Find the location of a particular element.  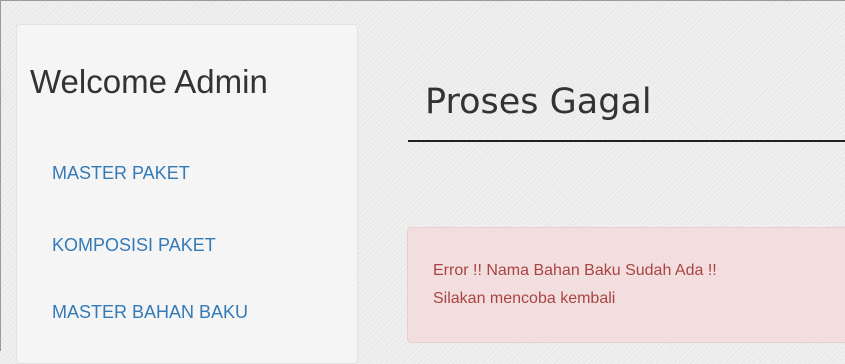

retry-message: Silakan mencoba kembali is located at coordinates (524, 298).